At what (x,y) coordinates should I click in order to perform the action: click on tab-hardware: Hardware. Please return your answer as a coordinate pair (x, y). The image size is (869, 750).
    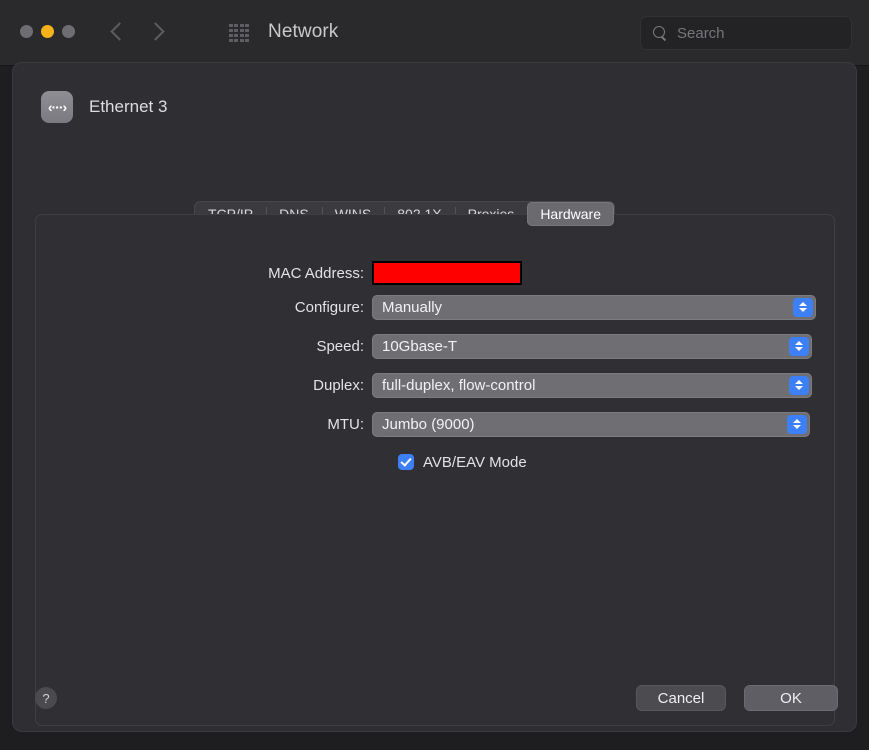
    Looking at the image, I should click on (571, 214).